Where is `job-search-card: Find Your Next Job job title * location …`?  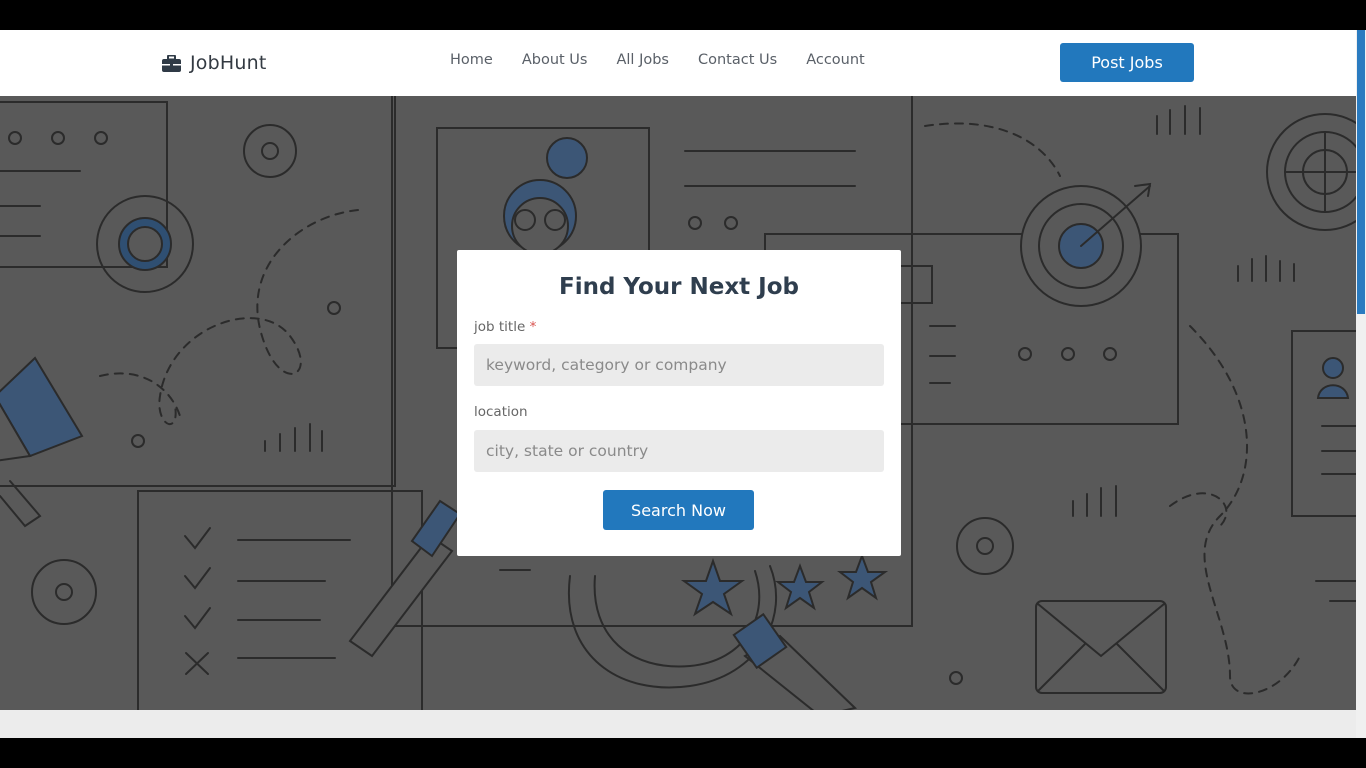 job-search-card: Find Your Next Job job title * location … is located at coordinates (679, 403).